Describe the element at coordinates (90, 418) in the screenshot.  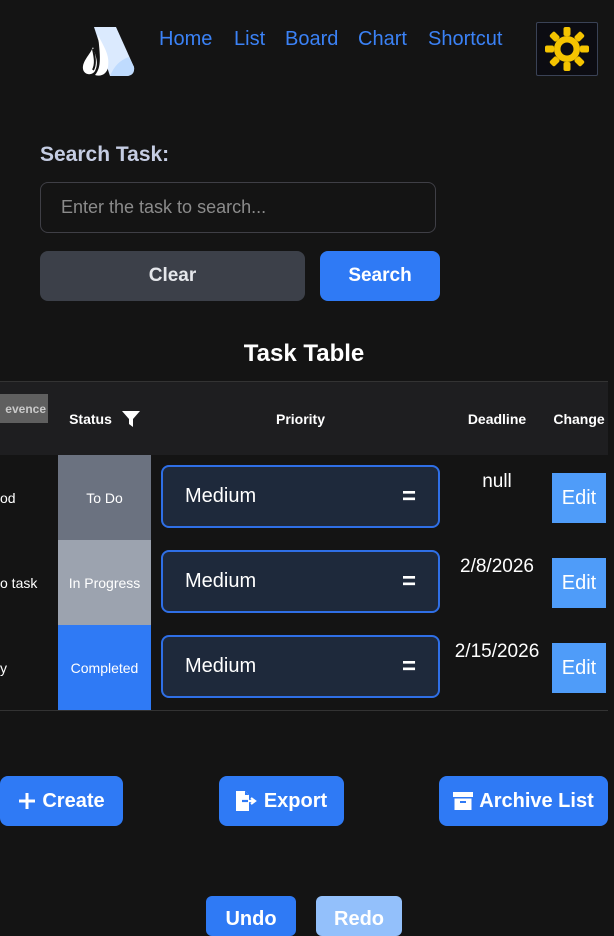
I see `status-header-label: Status` at that location.